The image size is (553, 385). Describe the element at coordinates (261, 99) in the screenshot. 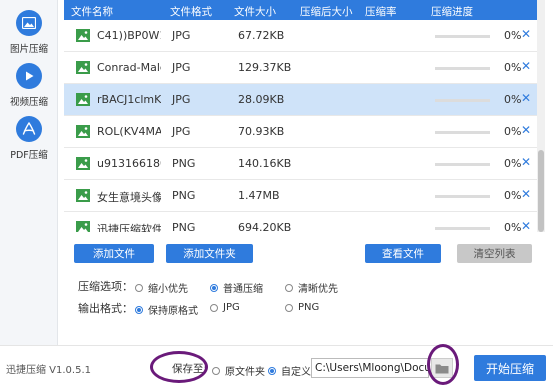

I see `file-size: 28.09KB` at that location.